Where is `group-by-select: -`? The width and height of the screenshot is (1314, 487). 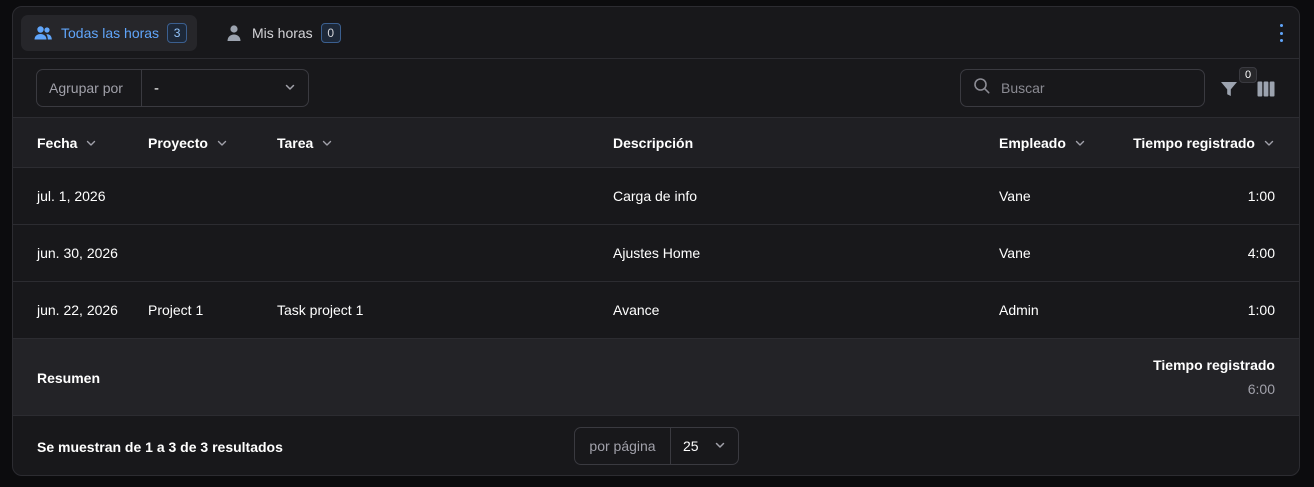 group-by-select: - is located at coordinates (225, 88).